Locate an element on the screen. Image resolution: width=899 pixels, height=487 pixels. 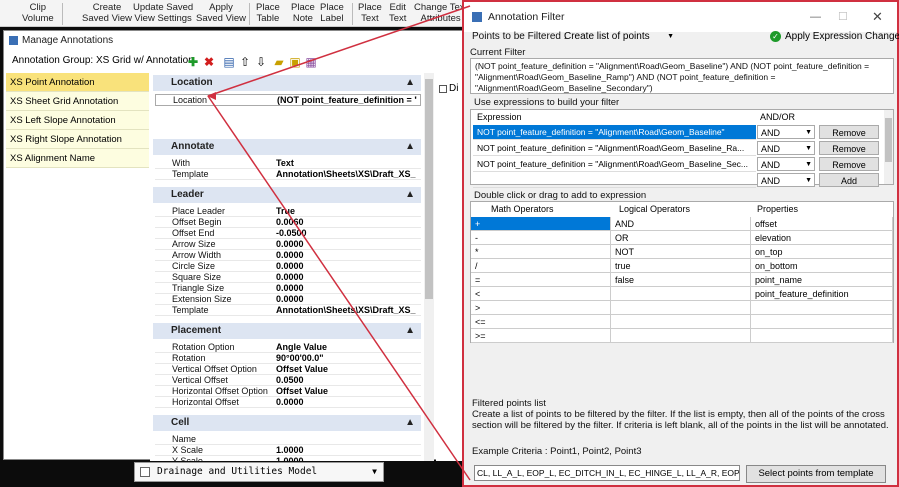
checkbox-icon is located at coordinates (443, 89).